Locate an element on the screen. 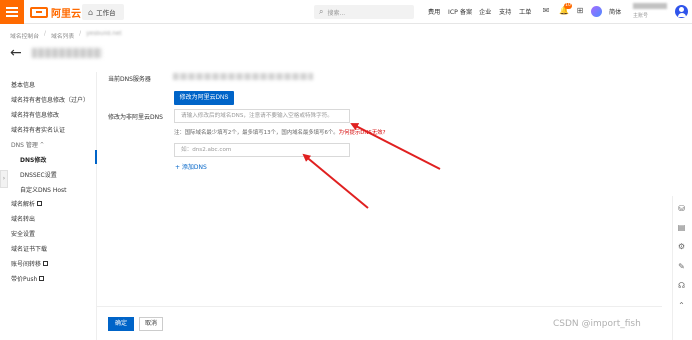 This screenshot has width=692, height=340. search-icon: ⌕ is located at coordinates (321, 11).